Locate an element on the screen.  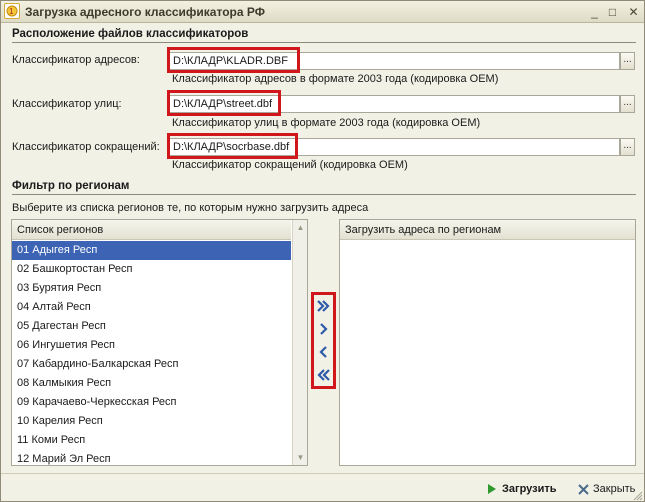
street-classifier-label: Классификатор улиц: is located at coordinates (67, 104).